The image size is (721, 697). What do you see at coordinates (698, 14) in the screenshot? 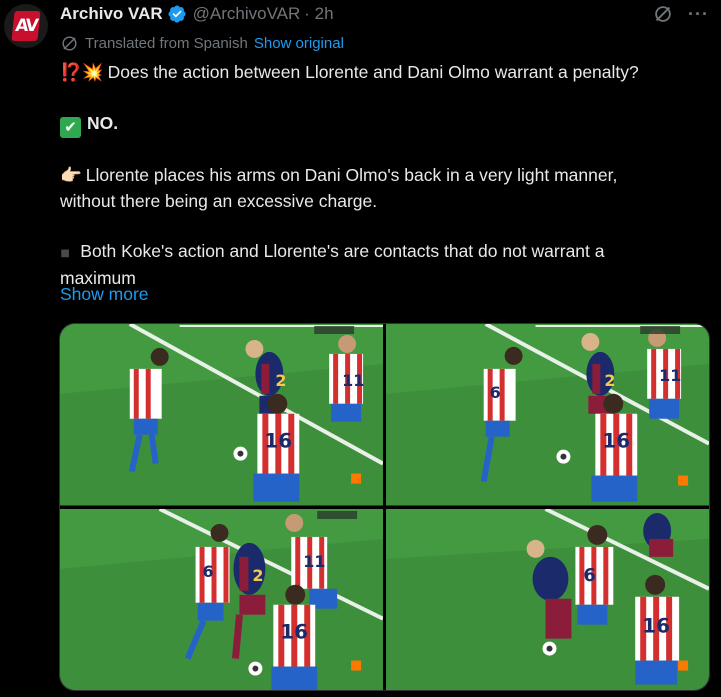
I see `more-icon: ···` at bounding box center [698, 14].